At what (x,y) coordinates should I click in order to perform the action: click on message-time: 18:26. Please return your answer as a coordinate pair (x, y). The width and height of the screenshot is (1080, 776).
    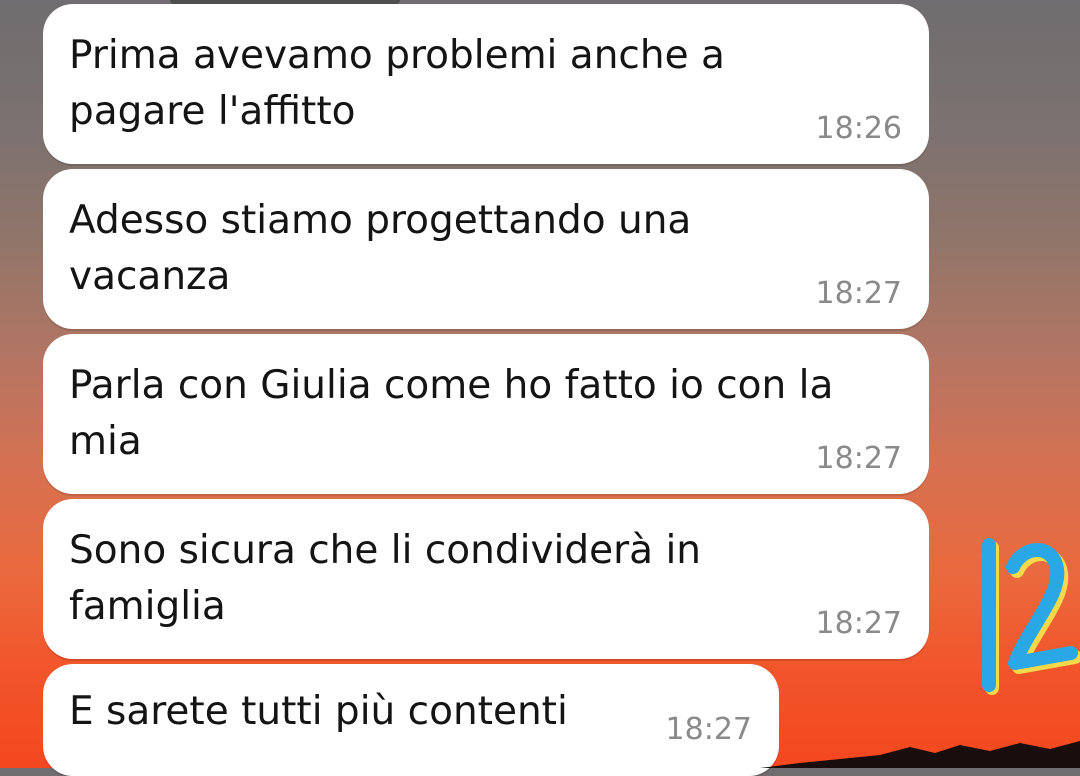
    Looking at the image, I should click on (858, 128).